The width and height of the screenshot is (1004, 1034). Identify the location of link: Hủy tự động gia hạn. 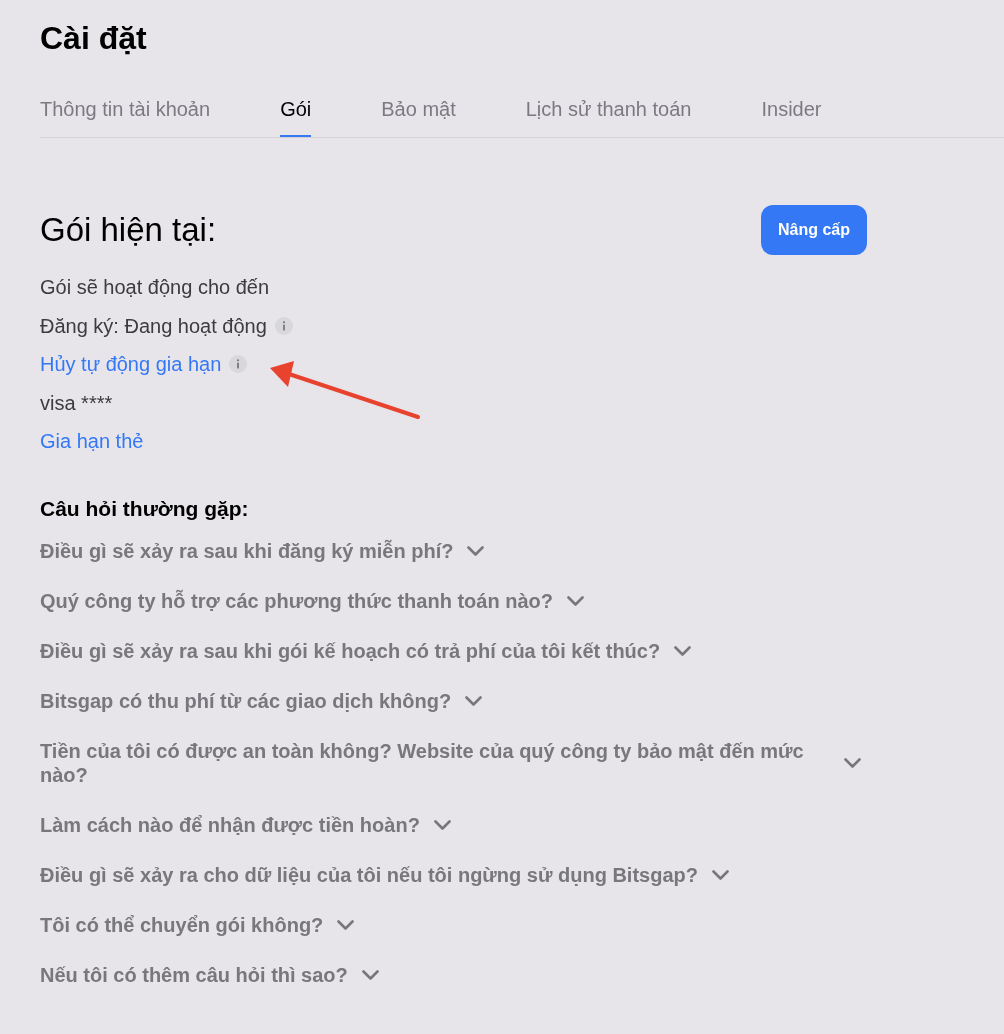
(131, 364).